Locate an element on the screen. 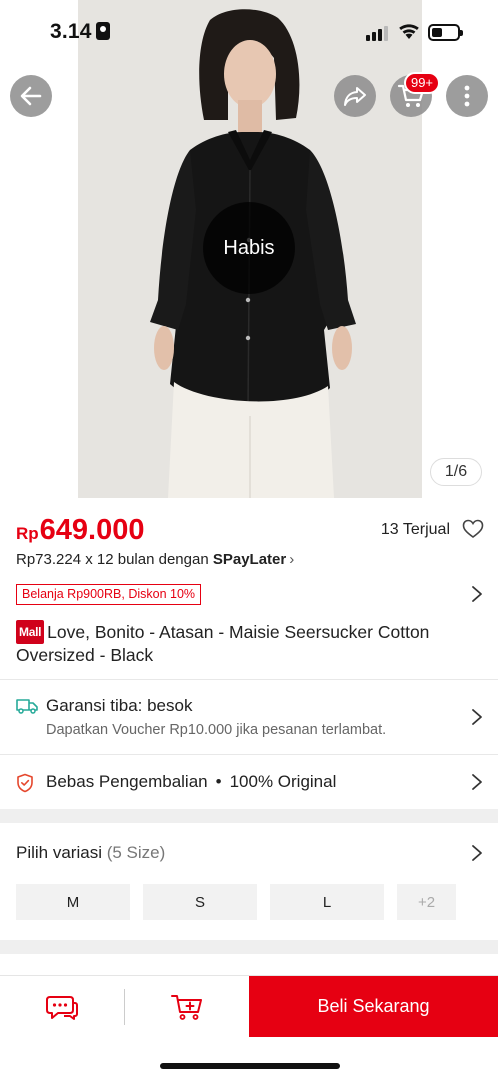 This screenshot has height=1080, width=498. variant-option-l: L is located at coordinates (327, 902).